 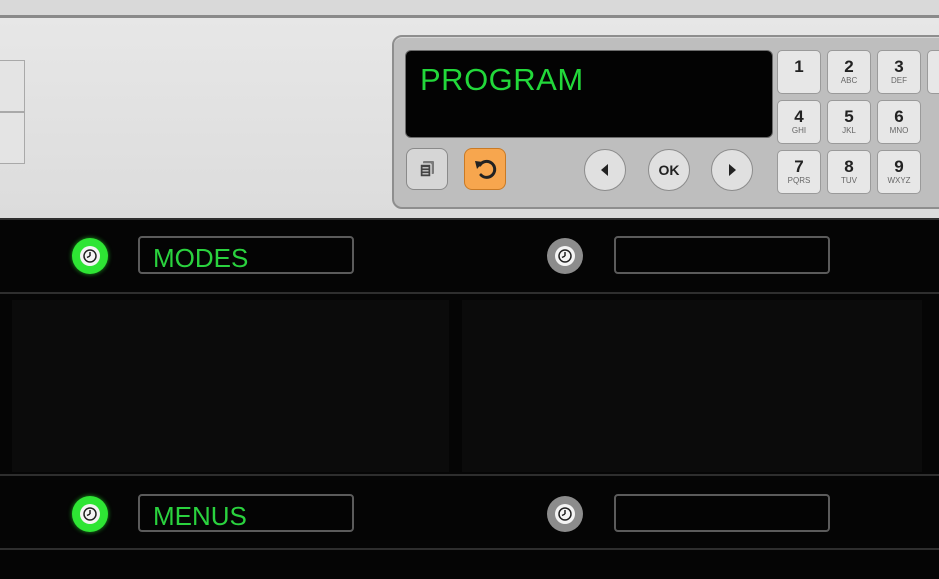 I want to click on ok-button: OK, so click(x=669, y=170).